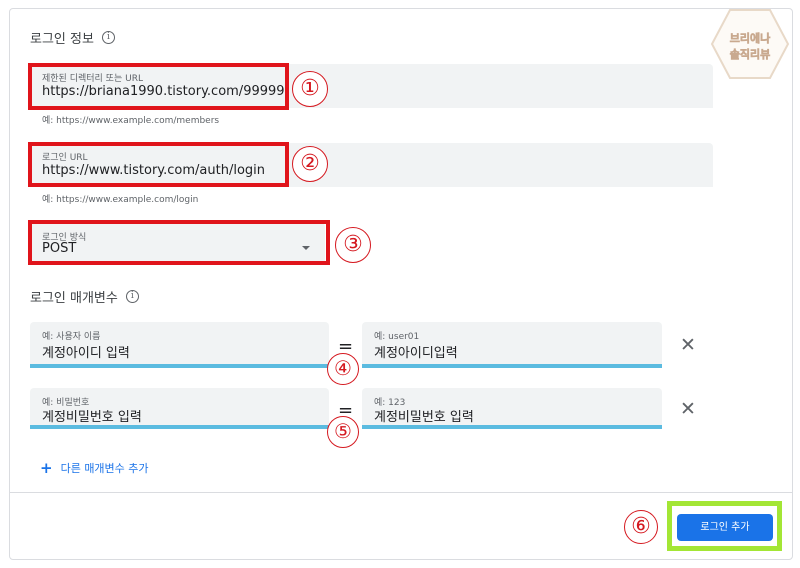  I want to click on param-value-field-1: 예: user01 계정아이디입력, so click(512, 344).